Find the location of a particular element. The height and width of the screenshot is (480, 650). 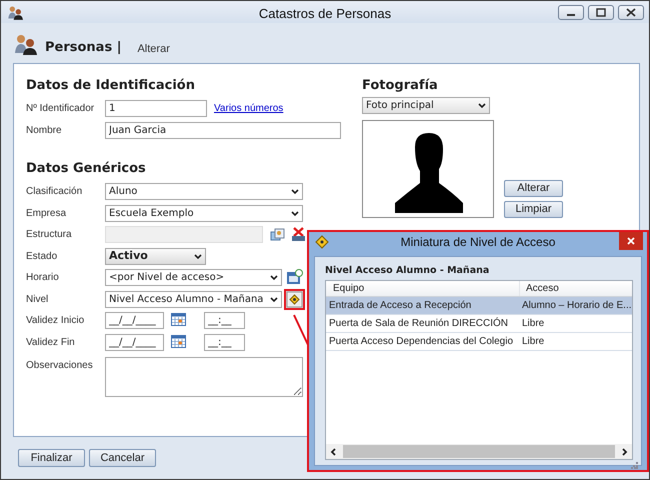

maximize-icon is located at coordinates (601, 12).